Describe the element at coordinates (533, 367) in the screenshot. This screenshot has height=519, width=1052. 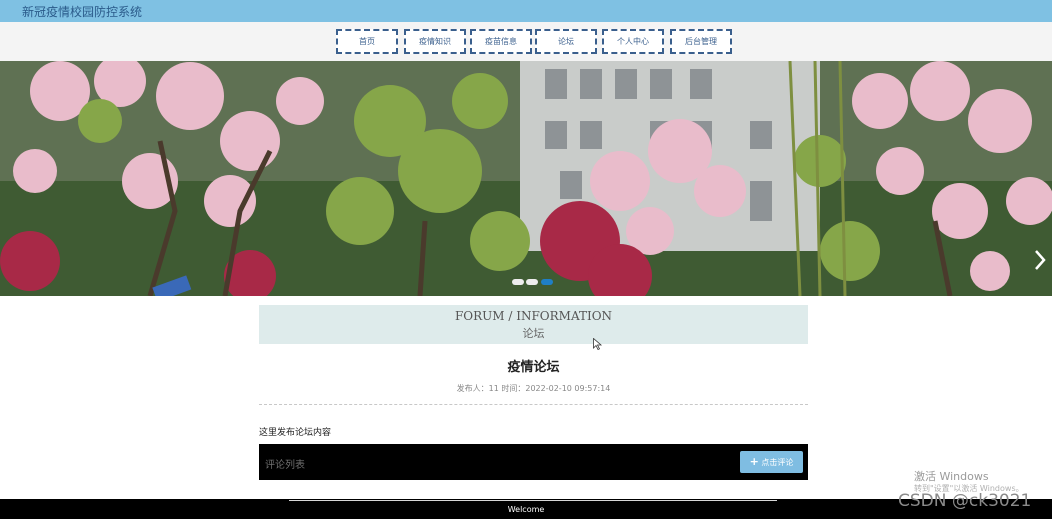
I see `post-title: 疫情论坛` at that location.